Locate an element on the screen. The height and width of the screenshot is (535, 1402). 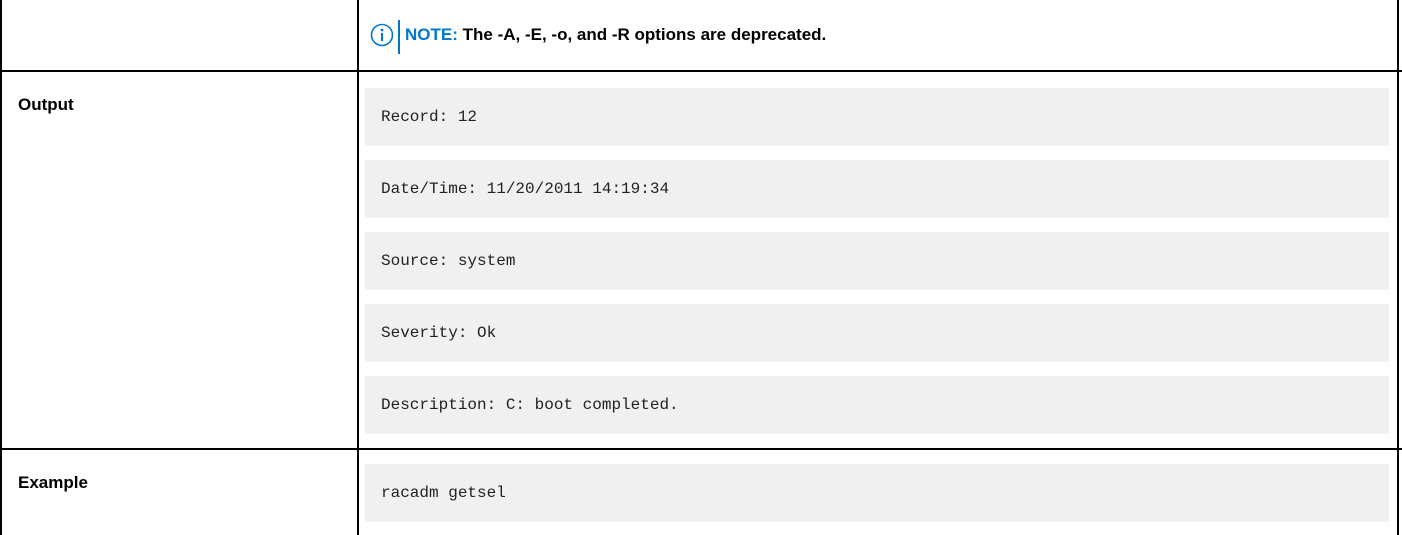
output-line-datetime: Date/Time: 11/20/2011 14:19:34 is located at coordinates (877, 189).